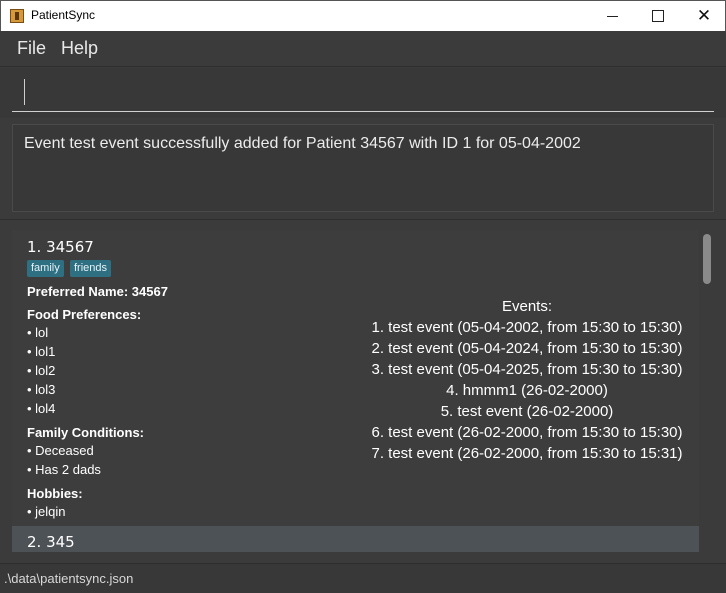 The width and height of the screenshot is (726, 593). I want to click on event-item: 4. hmmm1 (26-02-2000), so click(527, 390).